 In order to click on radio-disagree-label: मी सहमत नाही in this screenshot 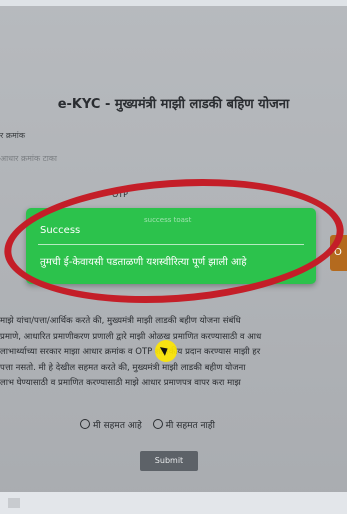, I will do `click(190, 426)`.